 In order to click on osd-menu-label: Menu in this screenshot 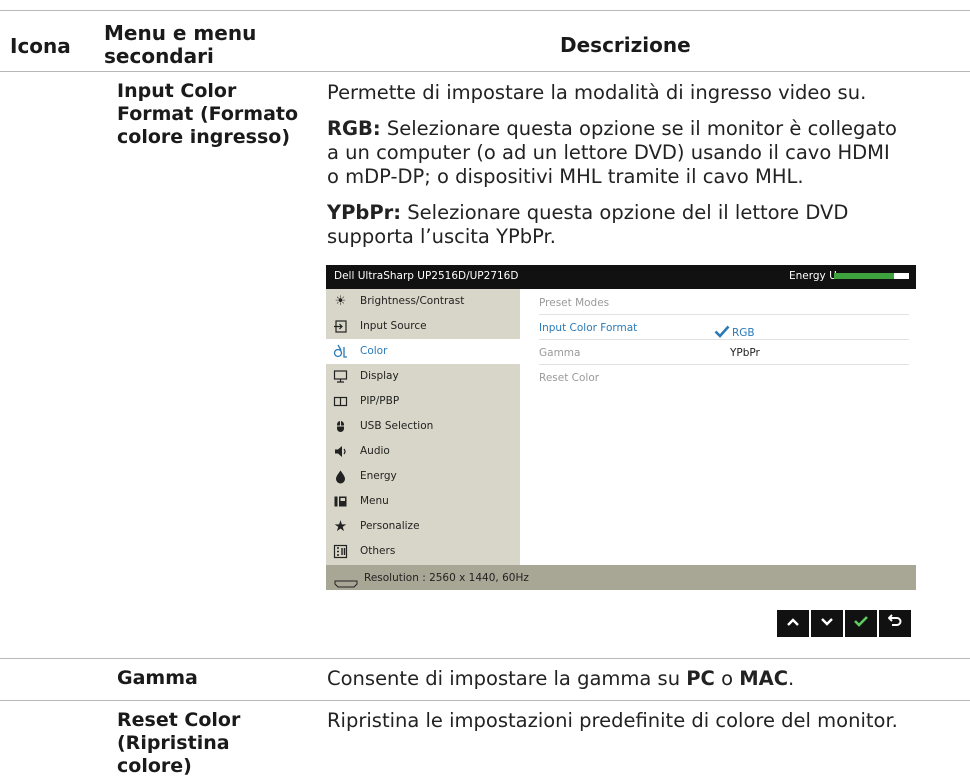, I will do `click(374, 501)`.